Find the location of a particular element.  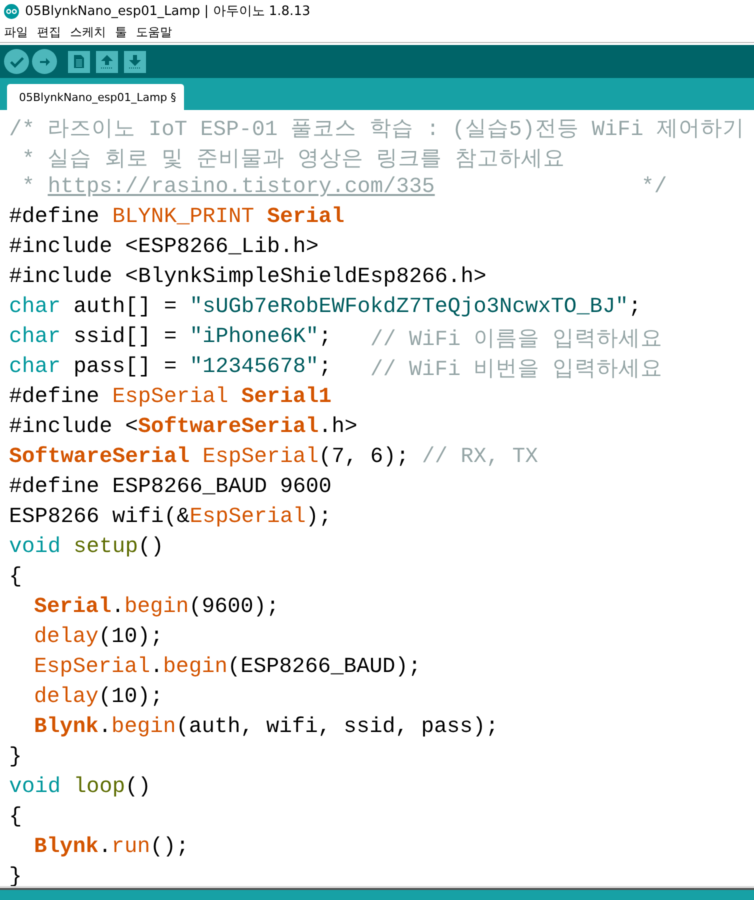

code-text: ESP8266 wifi(& is located at coordinates (99, 517).